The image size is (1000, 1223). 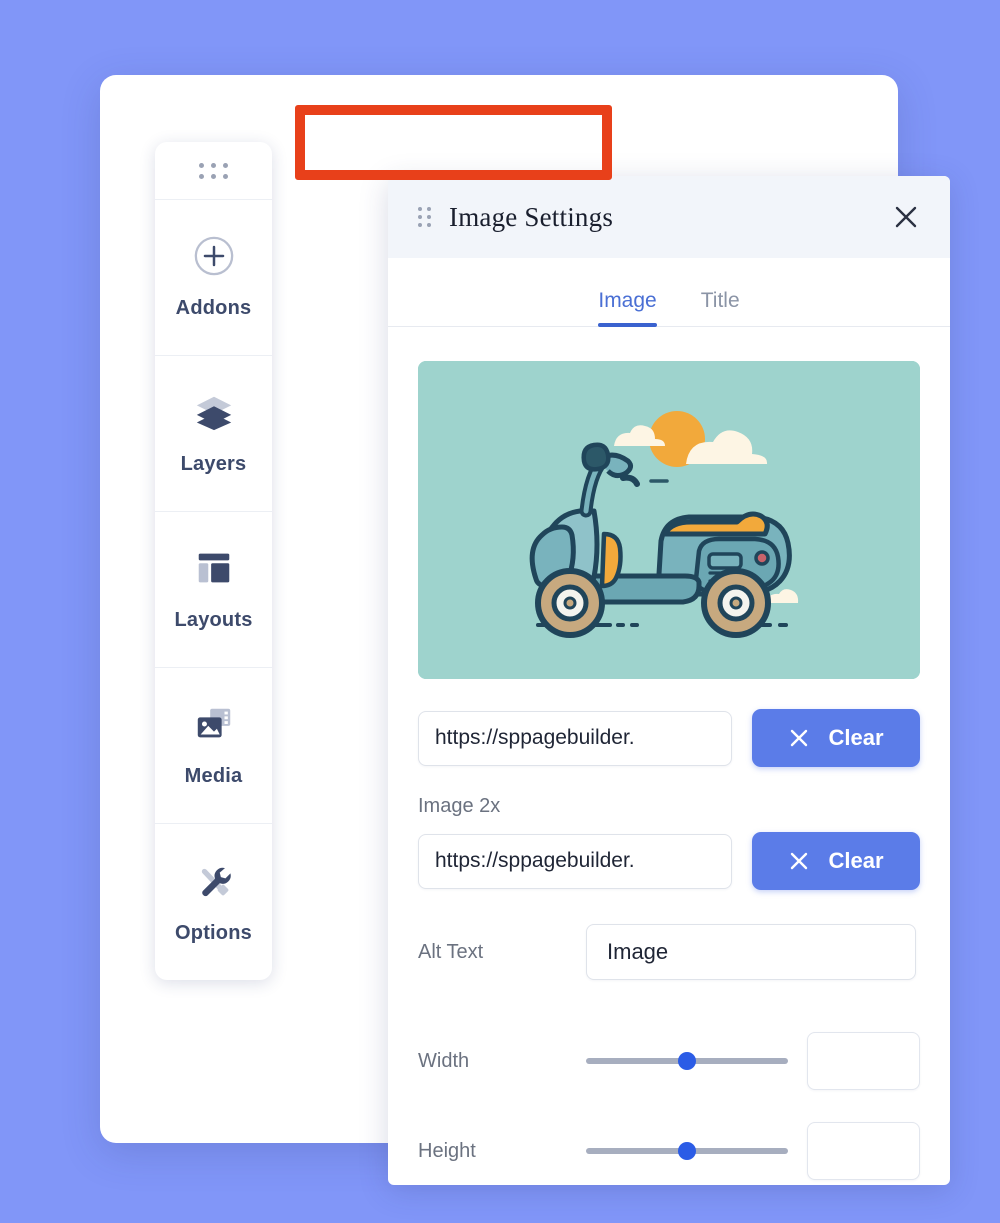 I want to click on sidebar-item-label: Media, so click(x=213, y=776).